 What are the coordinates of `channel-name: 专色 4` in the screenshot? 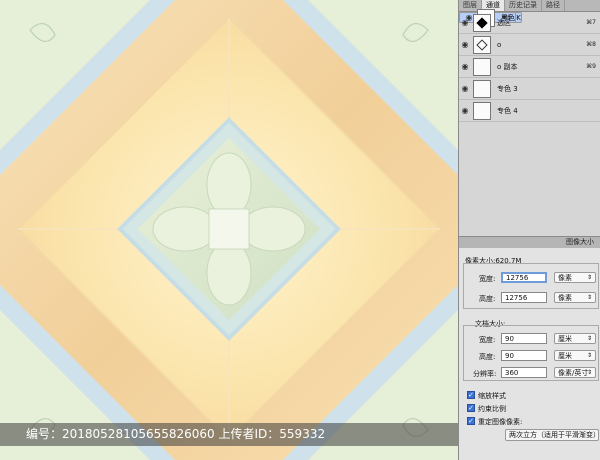 It's located at (507, 110).